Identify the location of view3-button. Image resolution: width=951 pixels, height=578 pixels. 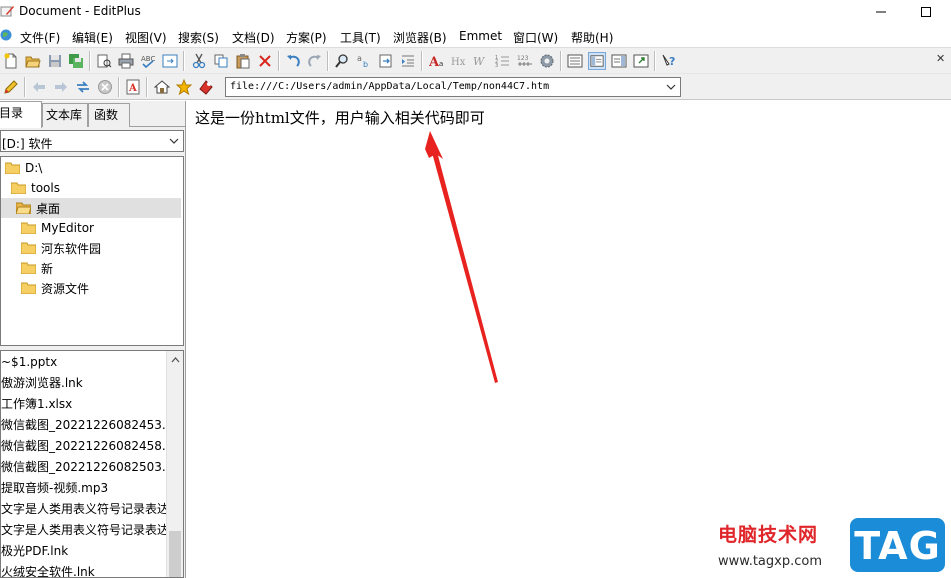
(619, 61).